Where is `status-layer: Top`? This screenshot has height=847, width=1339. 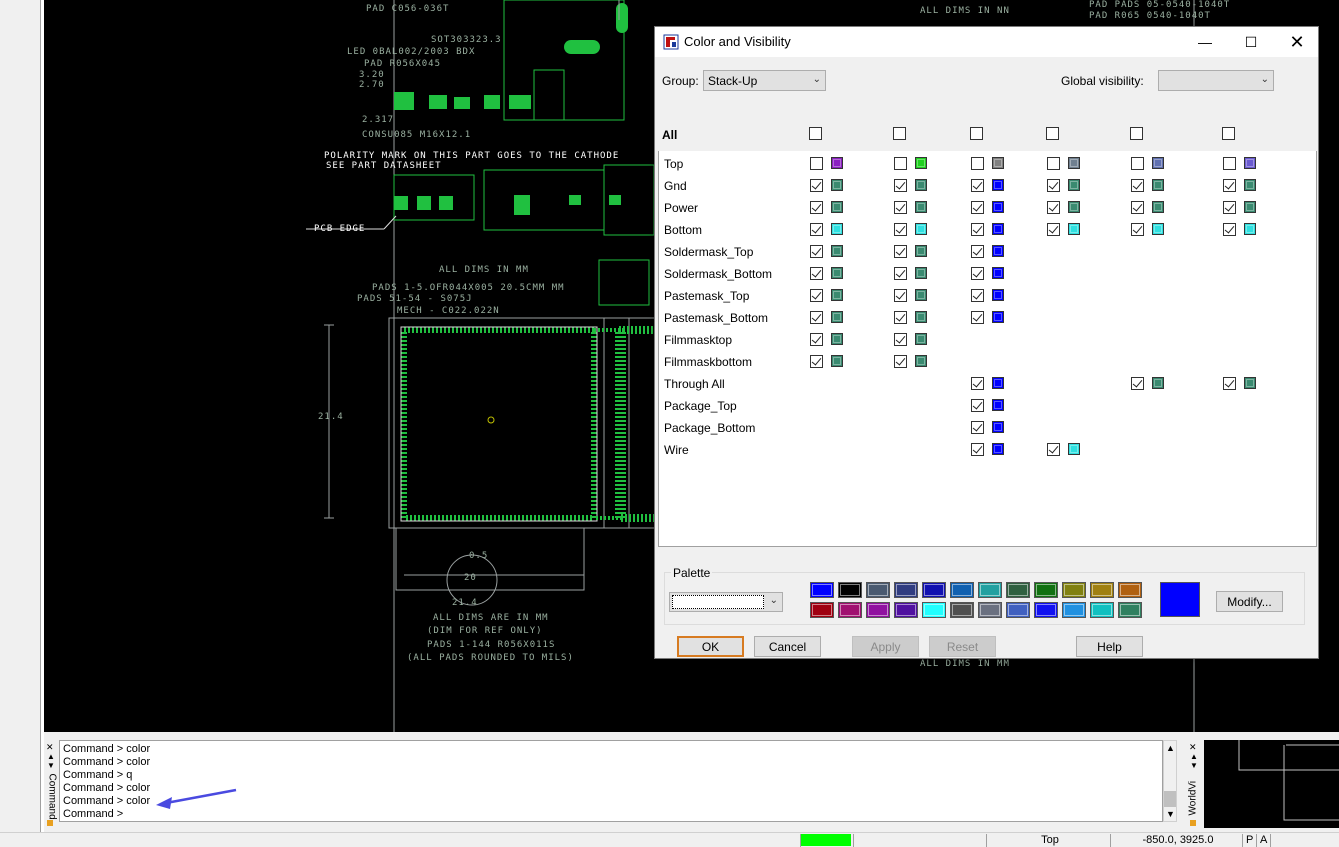 status-layer: Top is located at coordinates (1048, 840).